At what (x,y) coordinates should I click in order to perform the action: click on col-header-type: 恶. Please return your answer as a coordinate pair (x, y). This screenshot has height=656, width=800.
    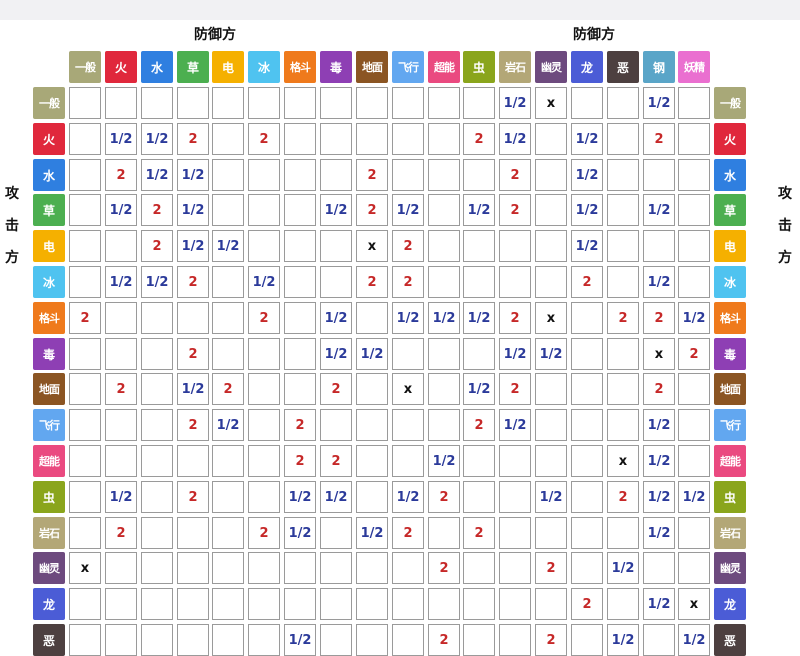
    Looking at the image, I should click on (623, 67).